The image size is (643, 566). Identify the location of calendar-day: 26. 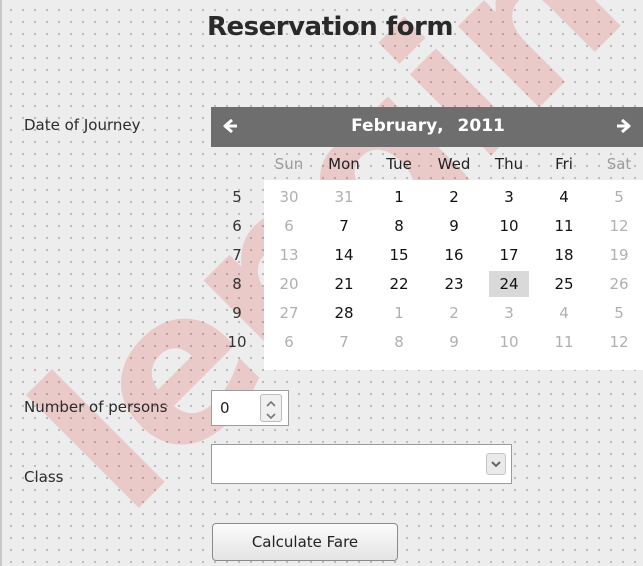
(619, 284).